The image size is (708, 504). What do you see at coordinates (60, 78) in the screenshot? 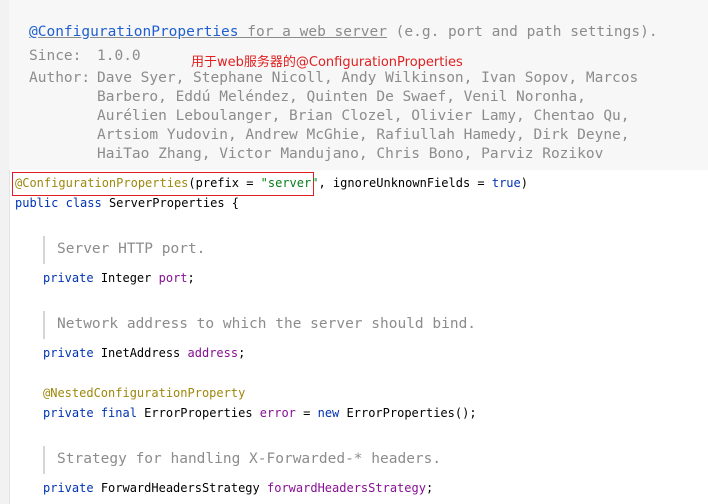
I see `doc-author-label: Author:` at bounding box center [60, 78].